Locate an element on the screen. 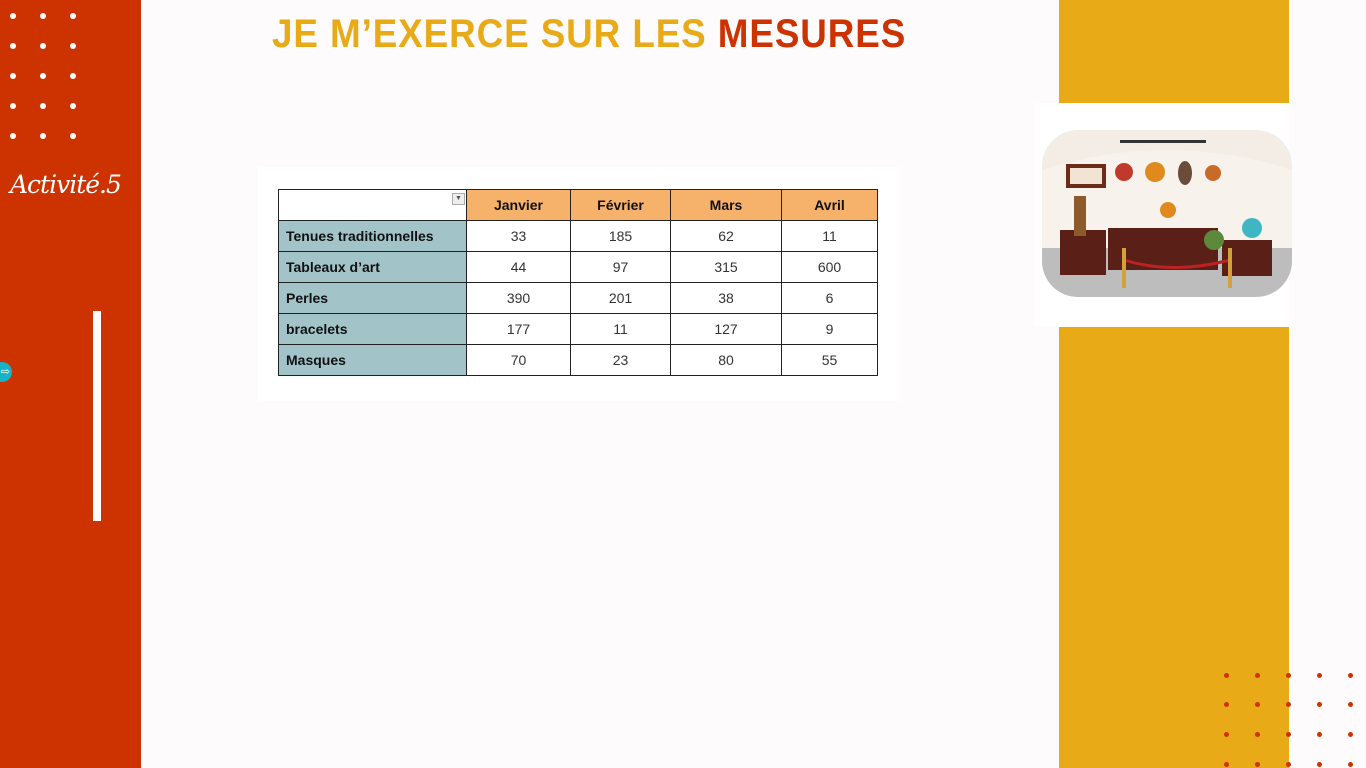  table-cell: 44 is located at coordinates (518, 267).